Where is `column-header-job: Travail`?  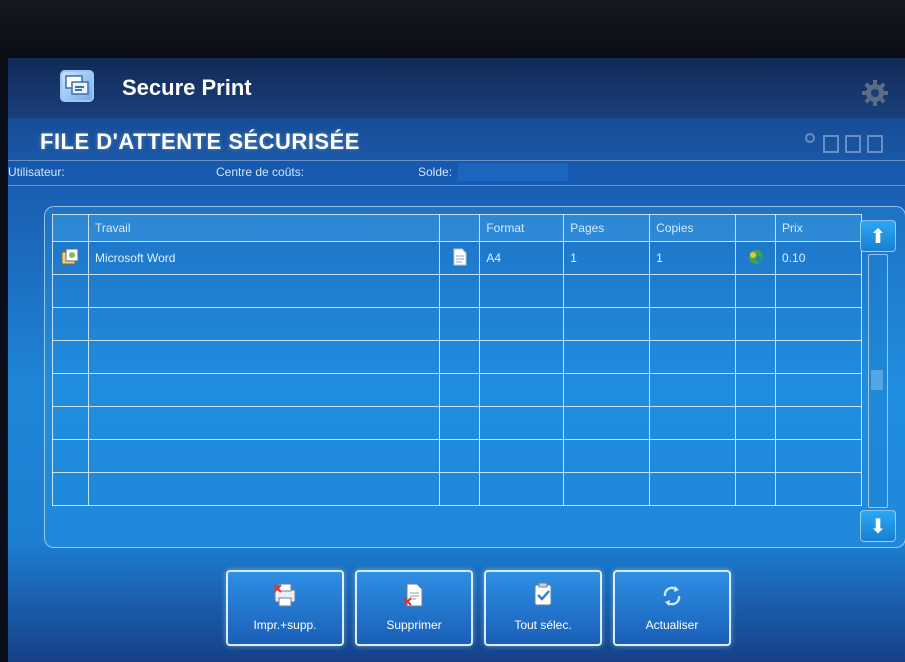 column-header-job: Travail is located at coordinates (264, 228).